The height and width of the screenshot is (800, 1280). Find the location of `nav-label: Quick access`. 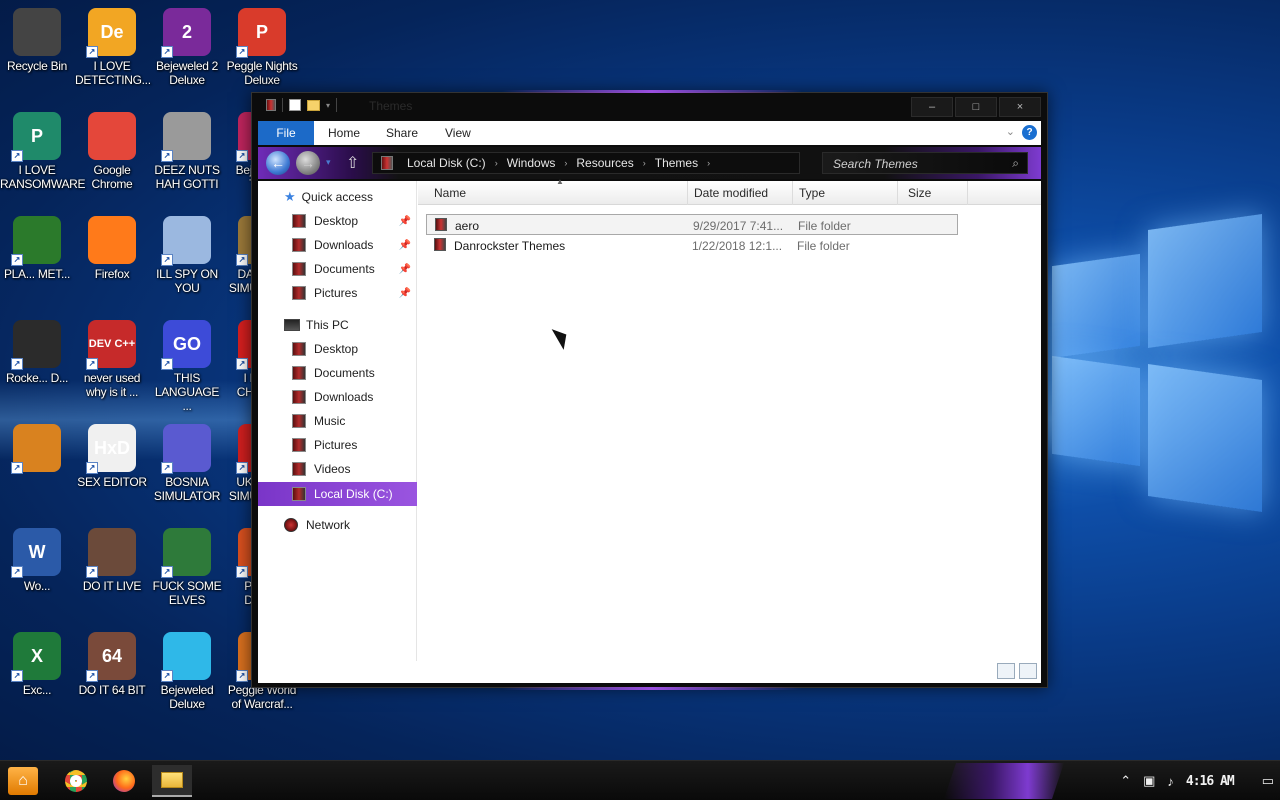

nav-label: Quick access is located at coordinates (337, 197).